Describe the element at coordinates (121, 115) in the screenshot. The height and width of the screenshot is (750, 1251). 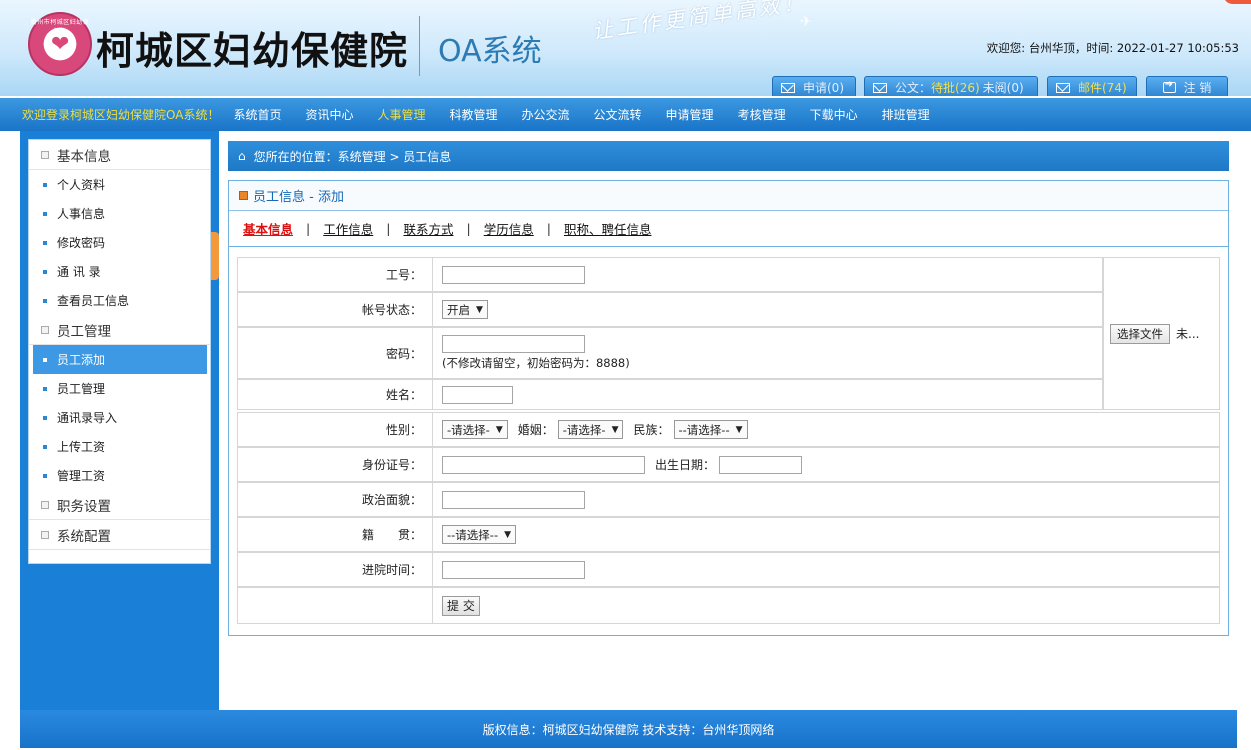
I see `nav-welcome: 欢迎登录柯城区妇幼保健院OA系统！` at that location.